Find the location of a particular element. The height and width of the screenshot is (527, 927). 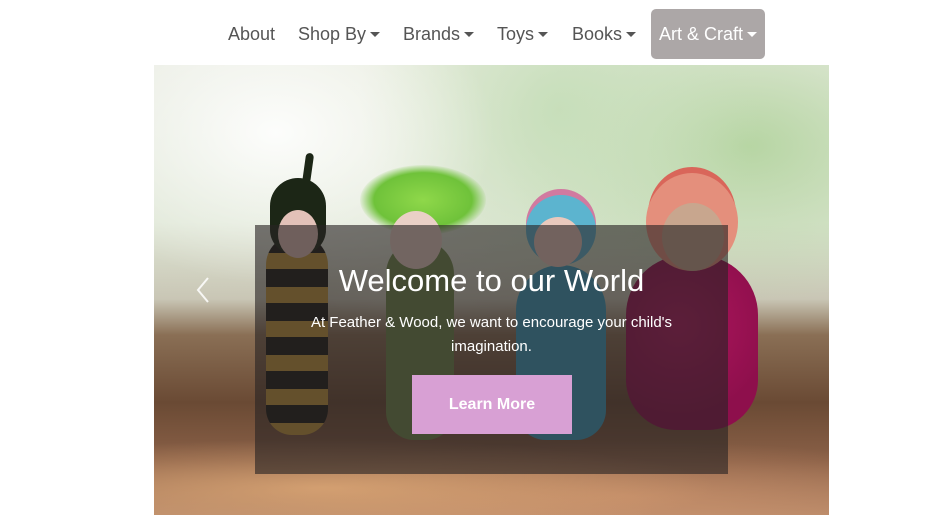

carousel-prev-button is located at coordinates (204, 290).